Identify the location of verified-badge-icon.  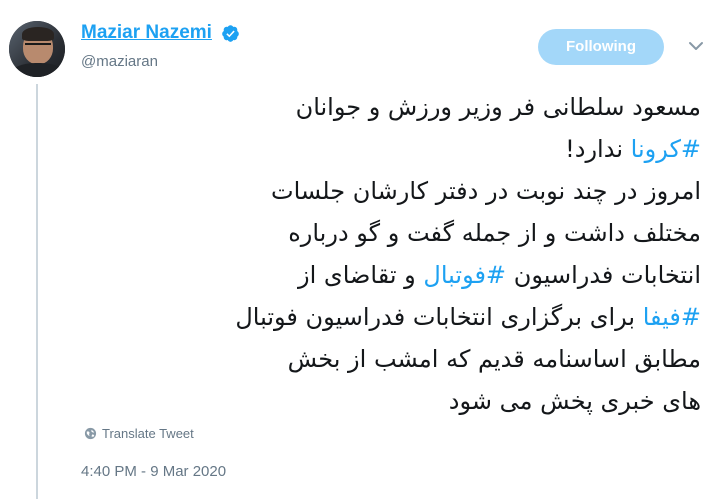
(230, 33).